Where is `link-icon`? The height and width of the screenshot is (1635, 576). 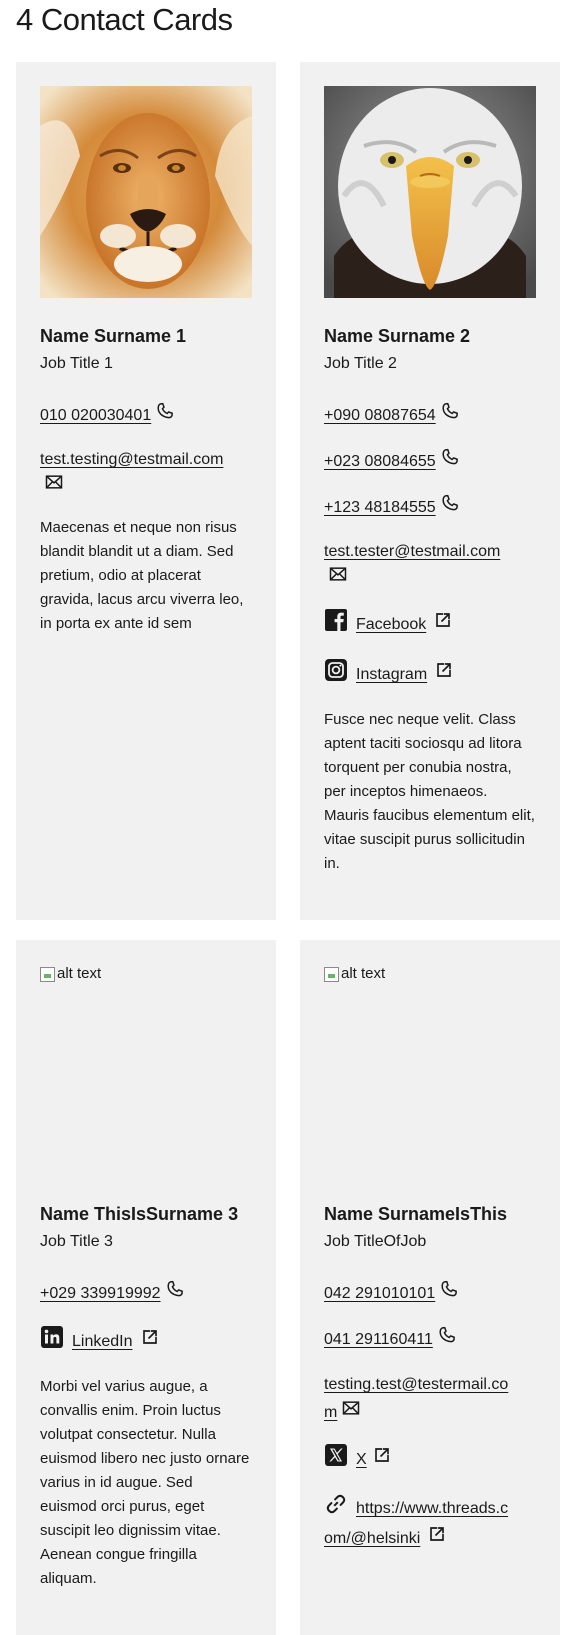
link-icon is located at coordinates (336, 1509).